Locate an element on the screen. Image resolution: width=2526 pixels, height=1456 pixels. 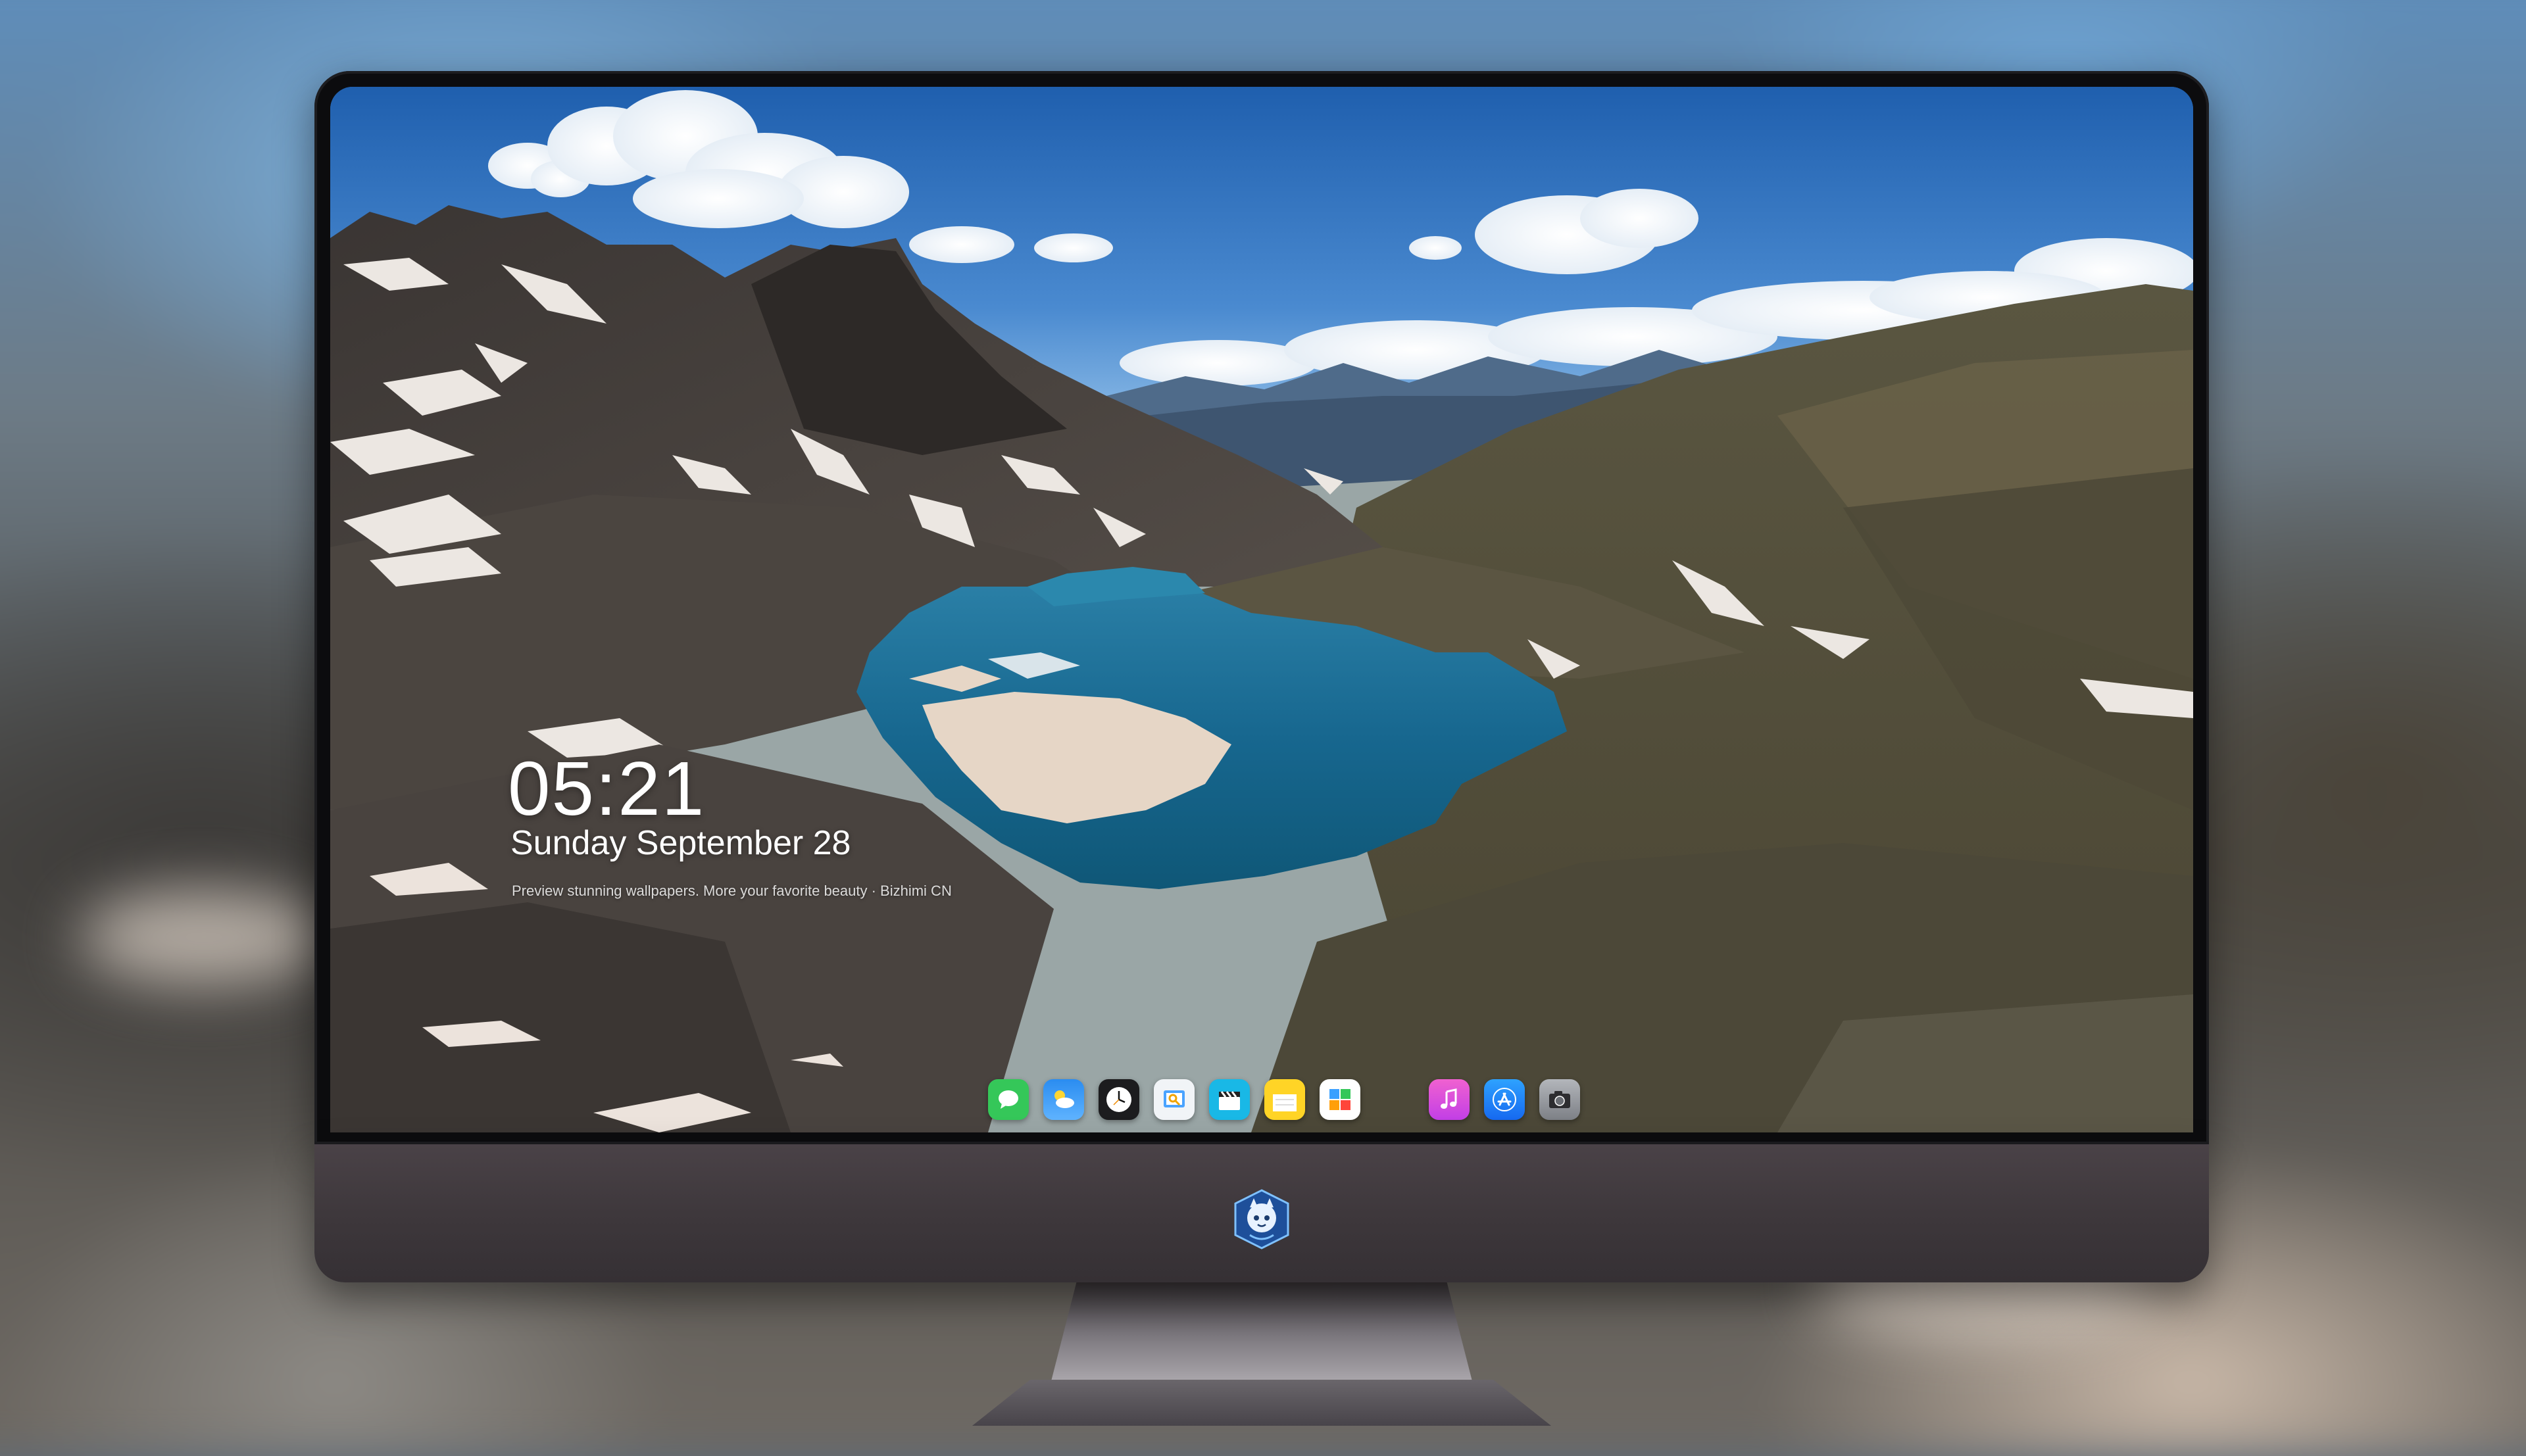
dock-app-clock is located at coordinates (1119, 1099).